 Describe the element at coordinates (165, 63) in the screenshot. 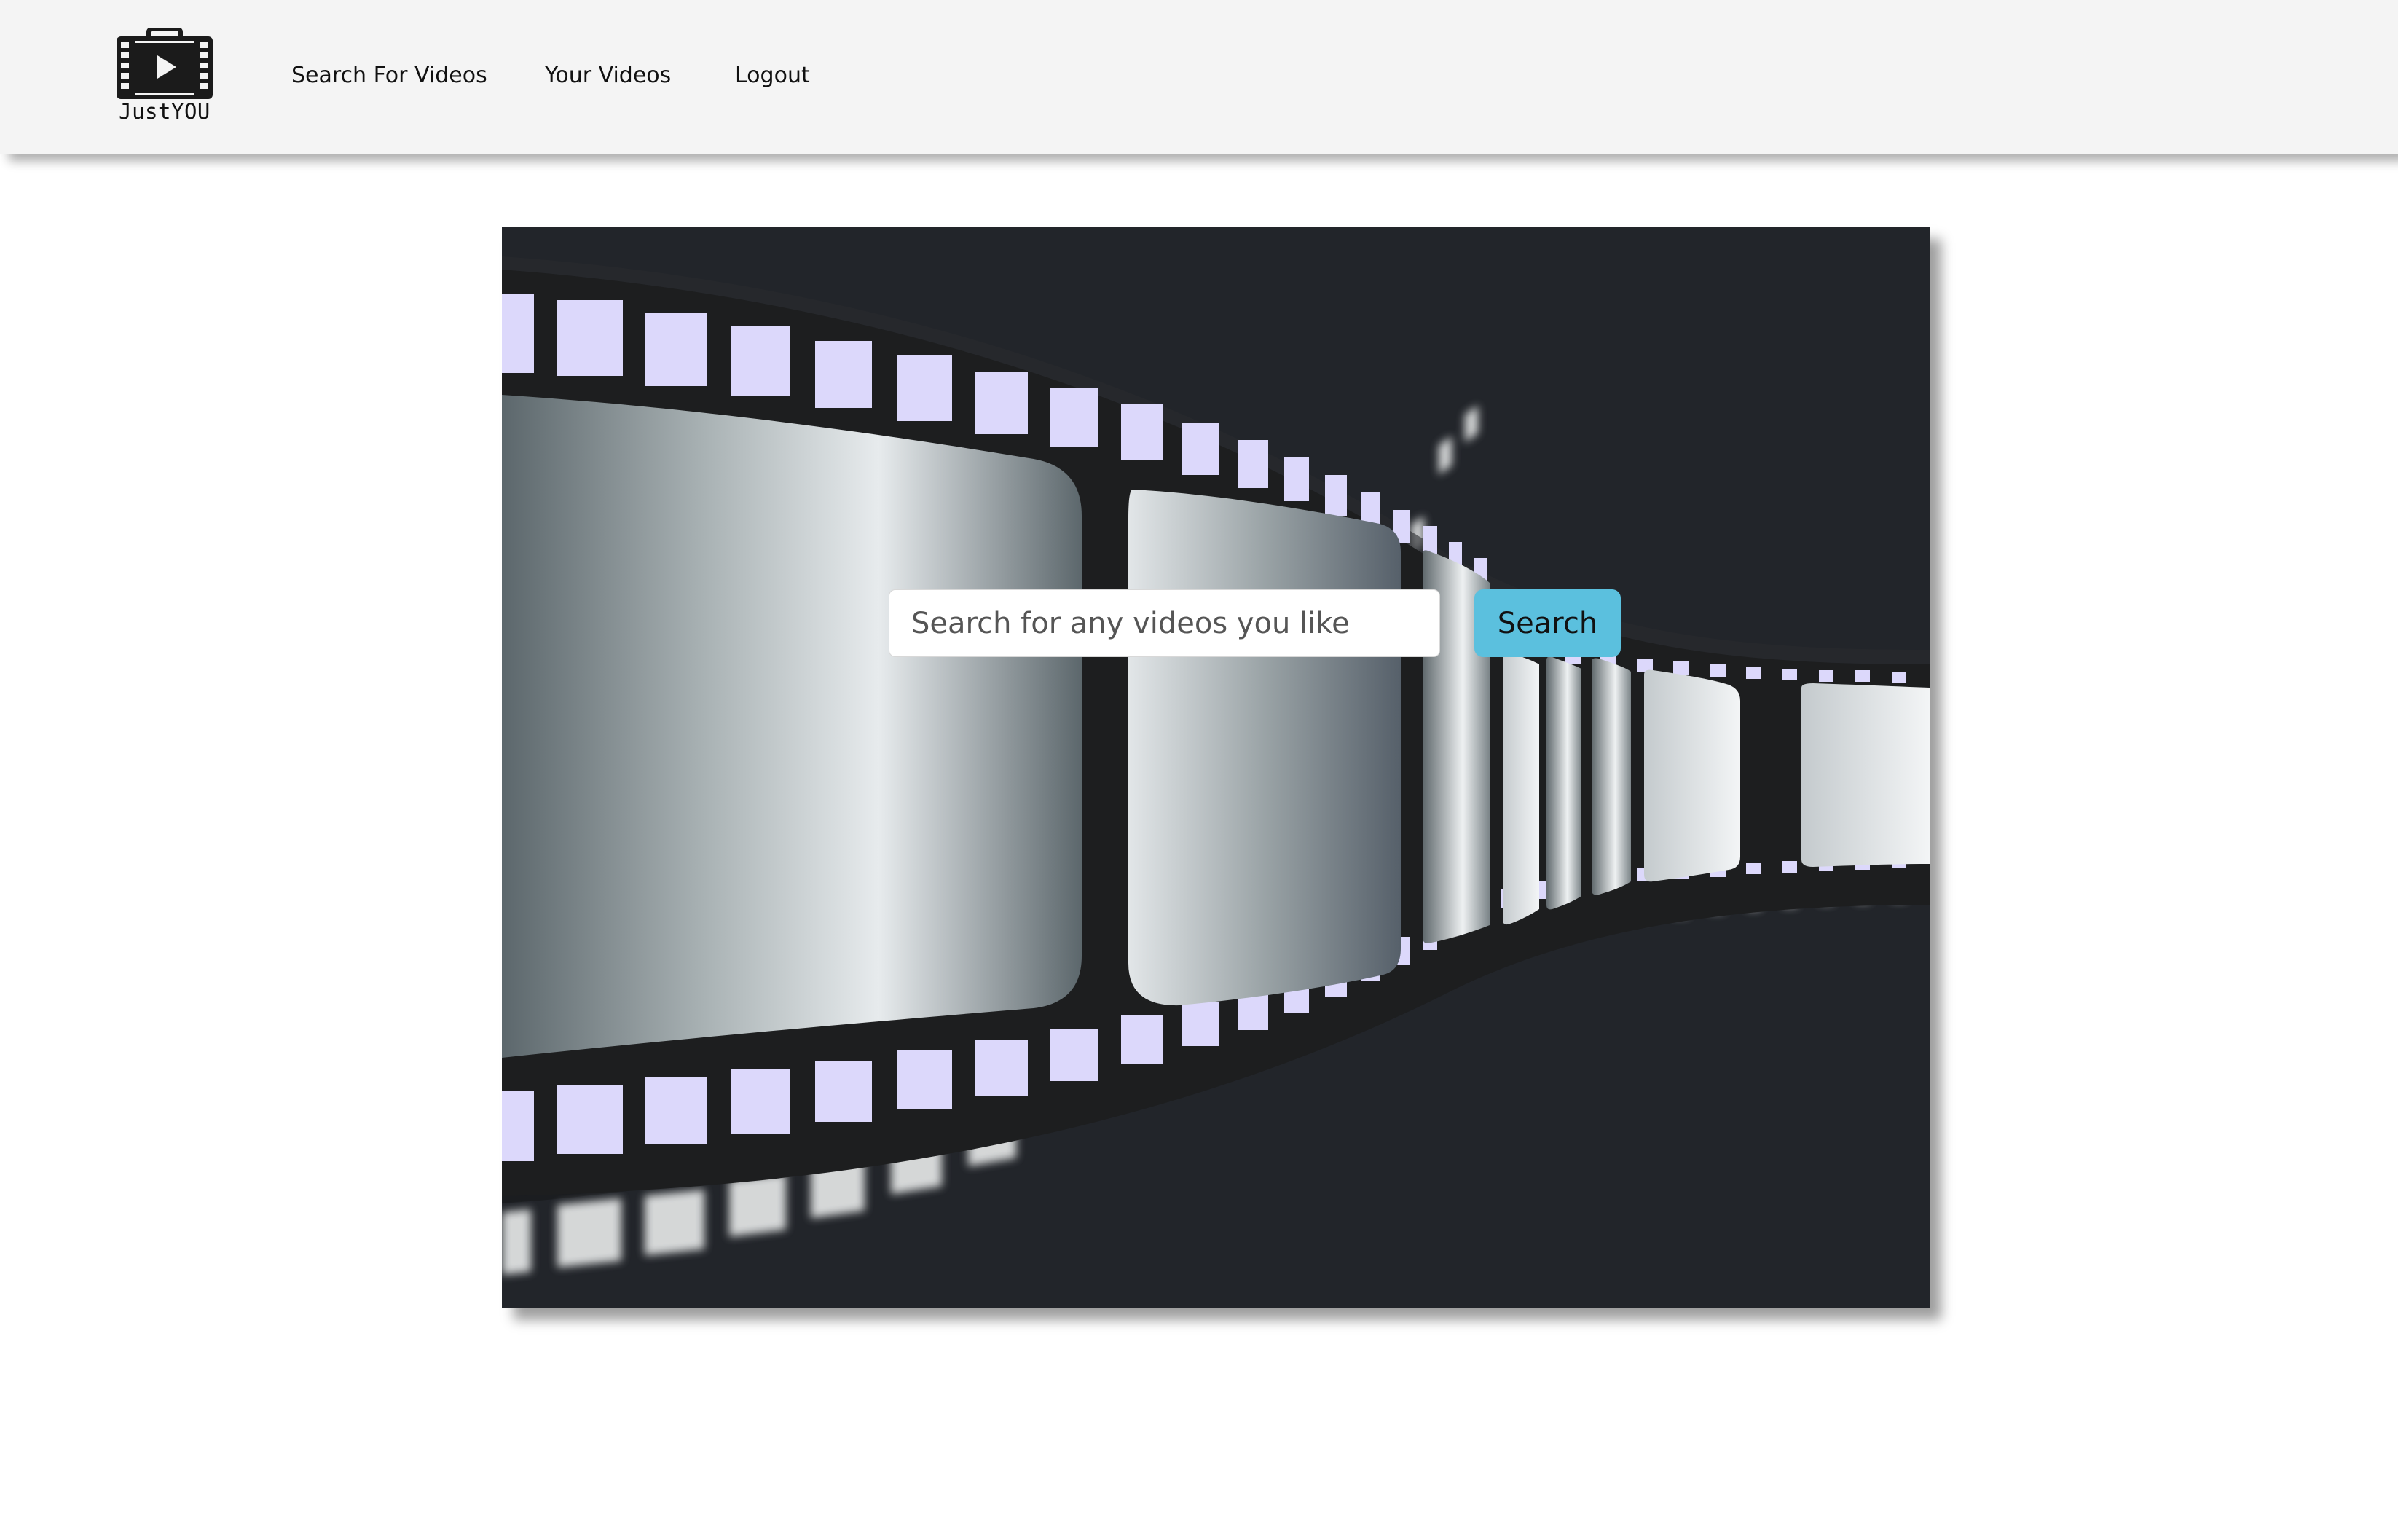

I see `film-suitcase-play-icon` at that location.